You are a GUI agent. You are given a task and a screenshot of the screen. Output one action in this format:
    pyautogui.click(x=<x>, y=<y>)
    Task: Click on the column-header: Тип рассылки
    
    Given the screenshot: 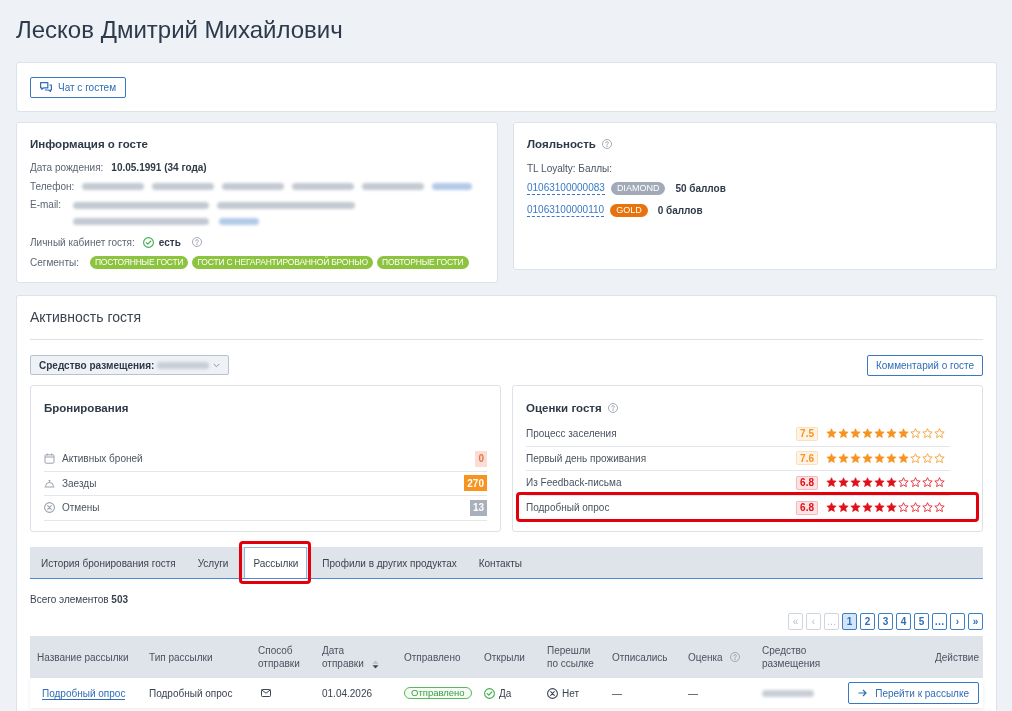 What is the action you would take?
    pyautogui.click(x=181, y=657)
    